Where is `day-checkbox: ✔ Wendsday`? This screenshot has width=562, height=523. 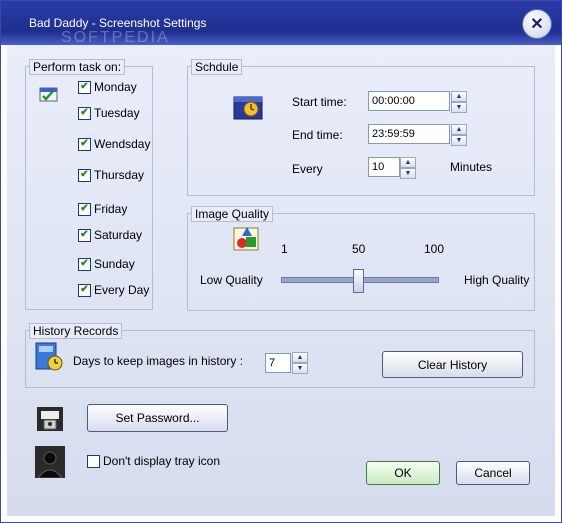 day-checkbox: ✔ Wendsday is located at coordinates (114, 144).